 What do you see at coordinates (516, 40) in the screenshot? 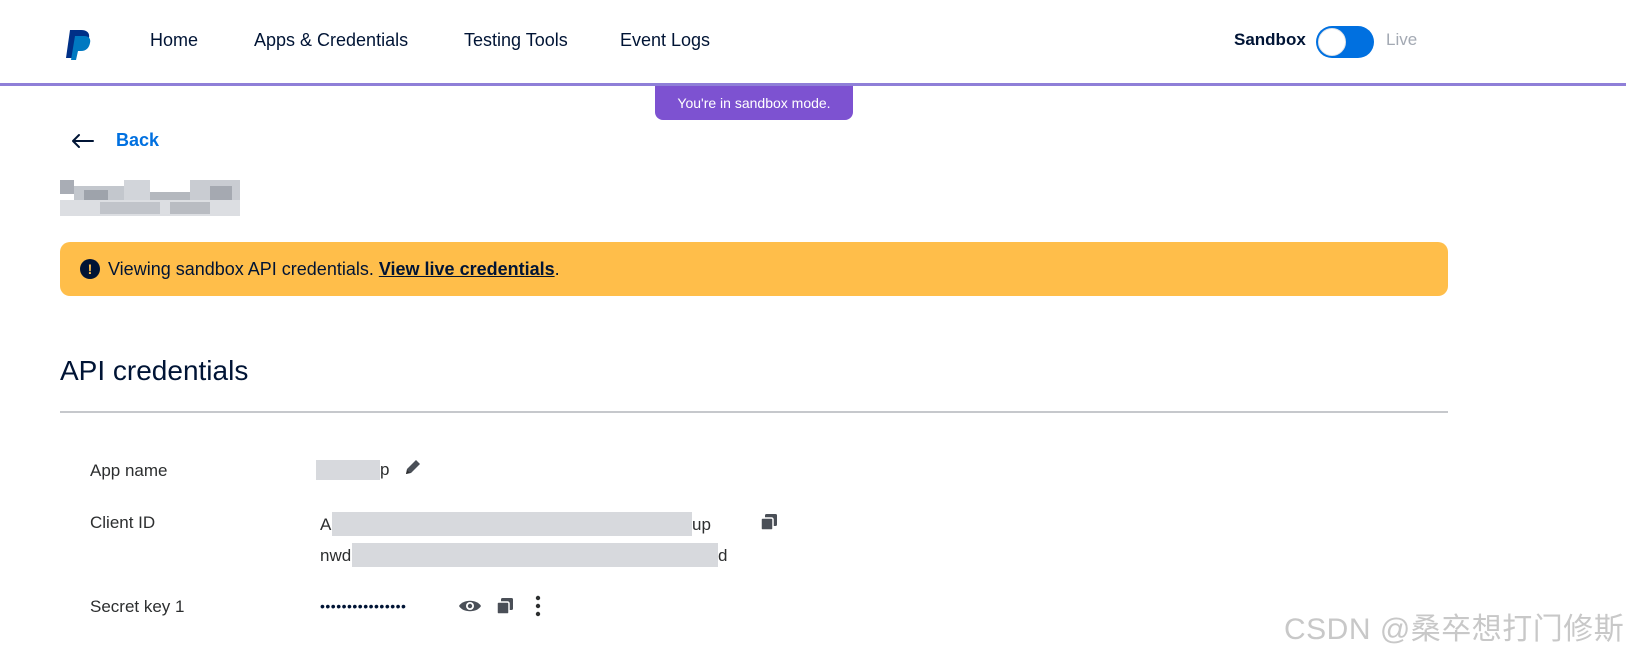
I see `nav-testing-tools: Testing Tools` at bounding box center [516, 40].